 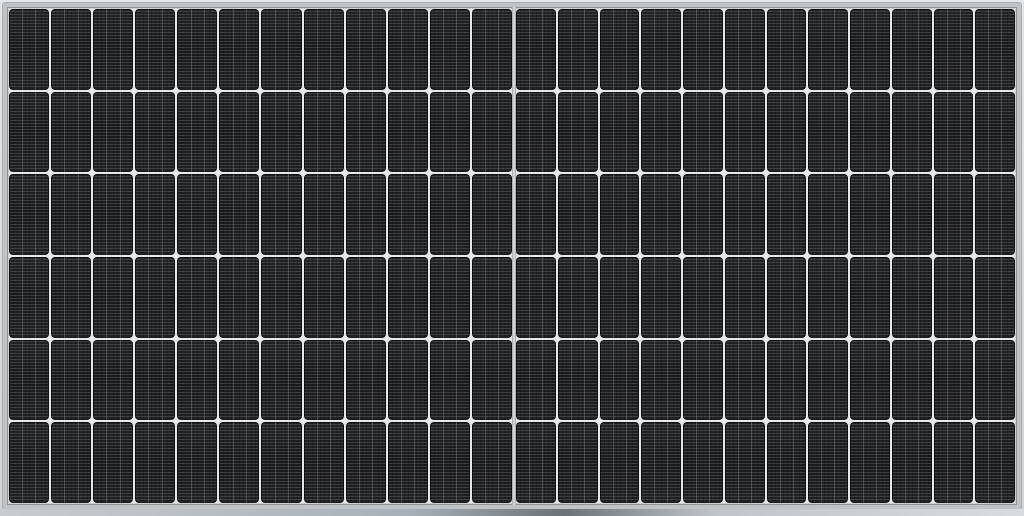 I want to click on background-strip, so click(x=512, y=512).